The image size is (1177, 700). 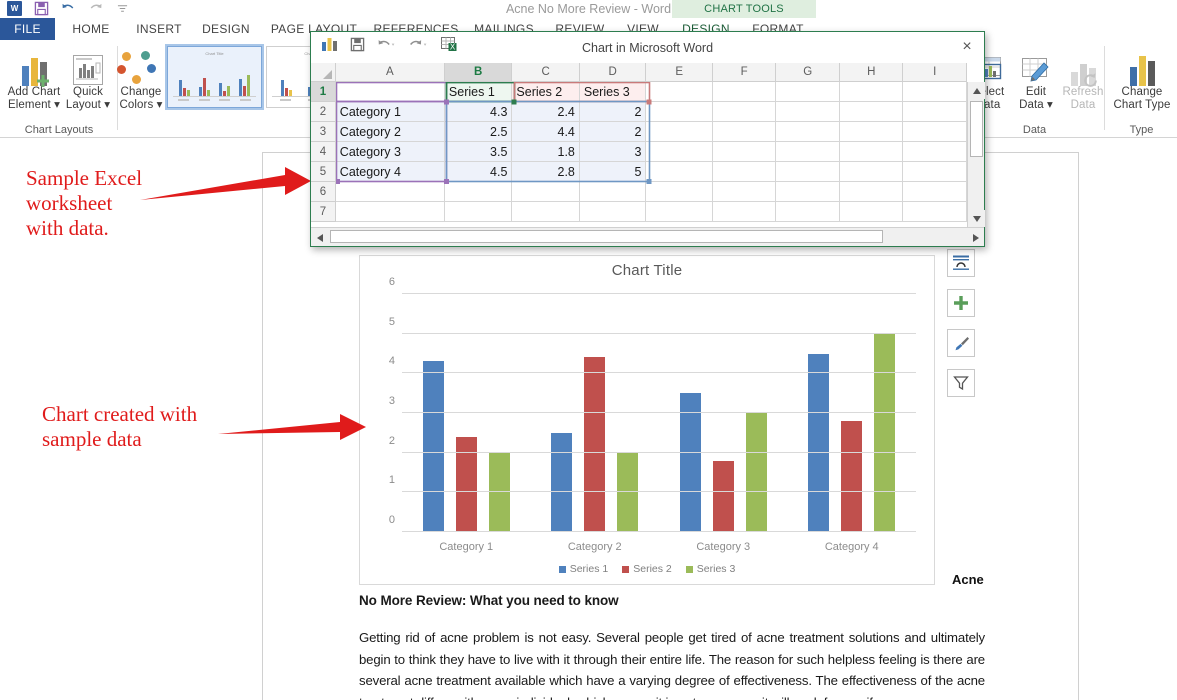 I want to click on chart-filters-funnel-icon, so click(x=961, y=383).